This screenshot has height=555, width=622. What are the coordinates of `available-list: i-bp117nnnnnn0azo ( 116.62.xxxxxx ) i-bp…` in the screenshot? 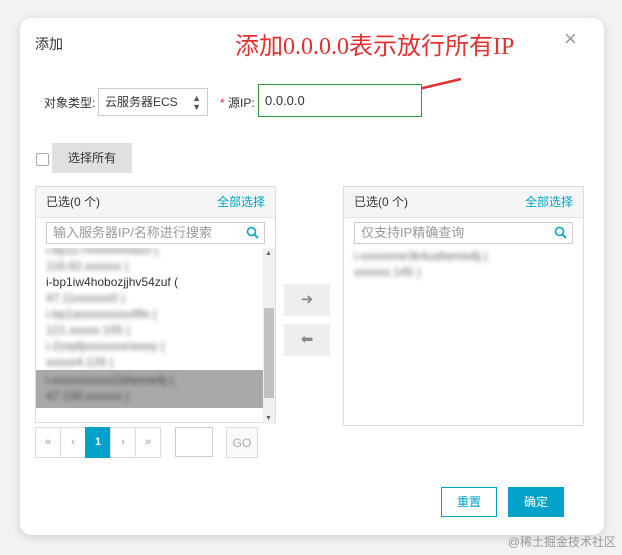 It's located at (155, 336).